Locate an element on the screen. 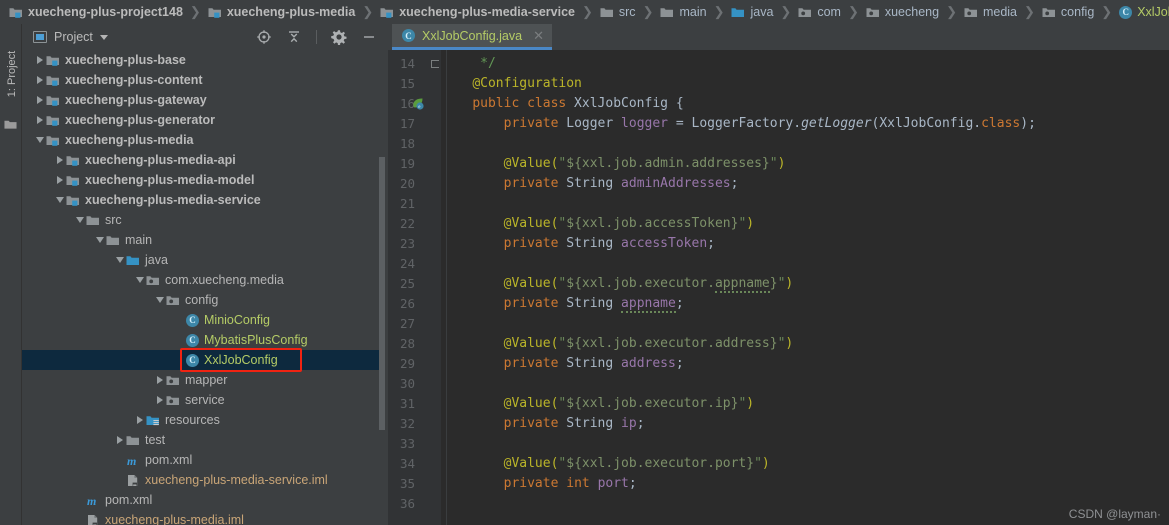  breadcrumb-item-xxljobconfig: C XxlJobConfig is located at coordinates (1143, 12).